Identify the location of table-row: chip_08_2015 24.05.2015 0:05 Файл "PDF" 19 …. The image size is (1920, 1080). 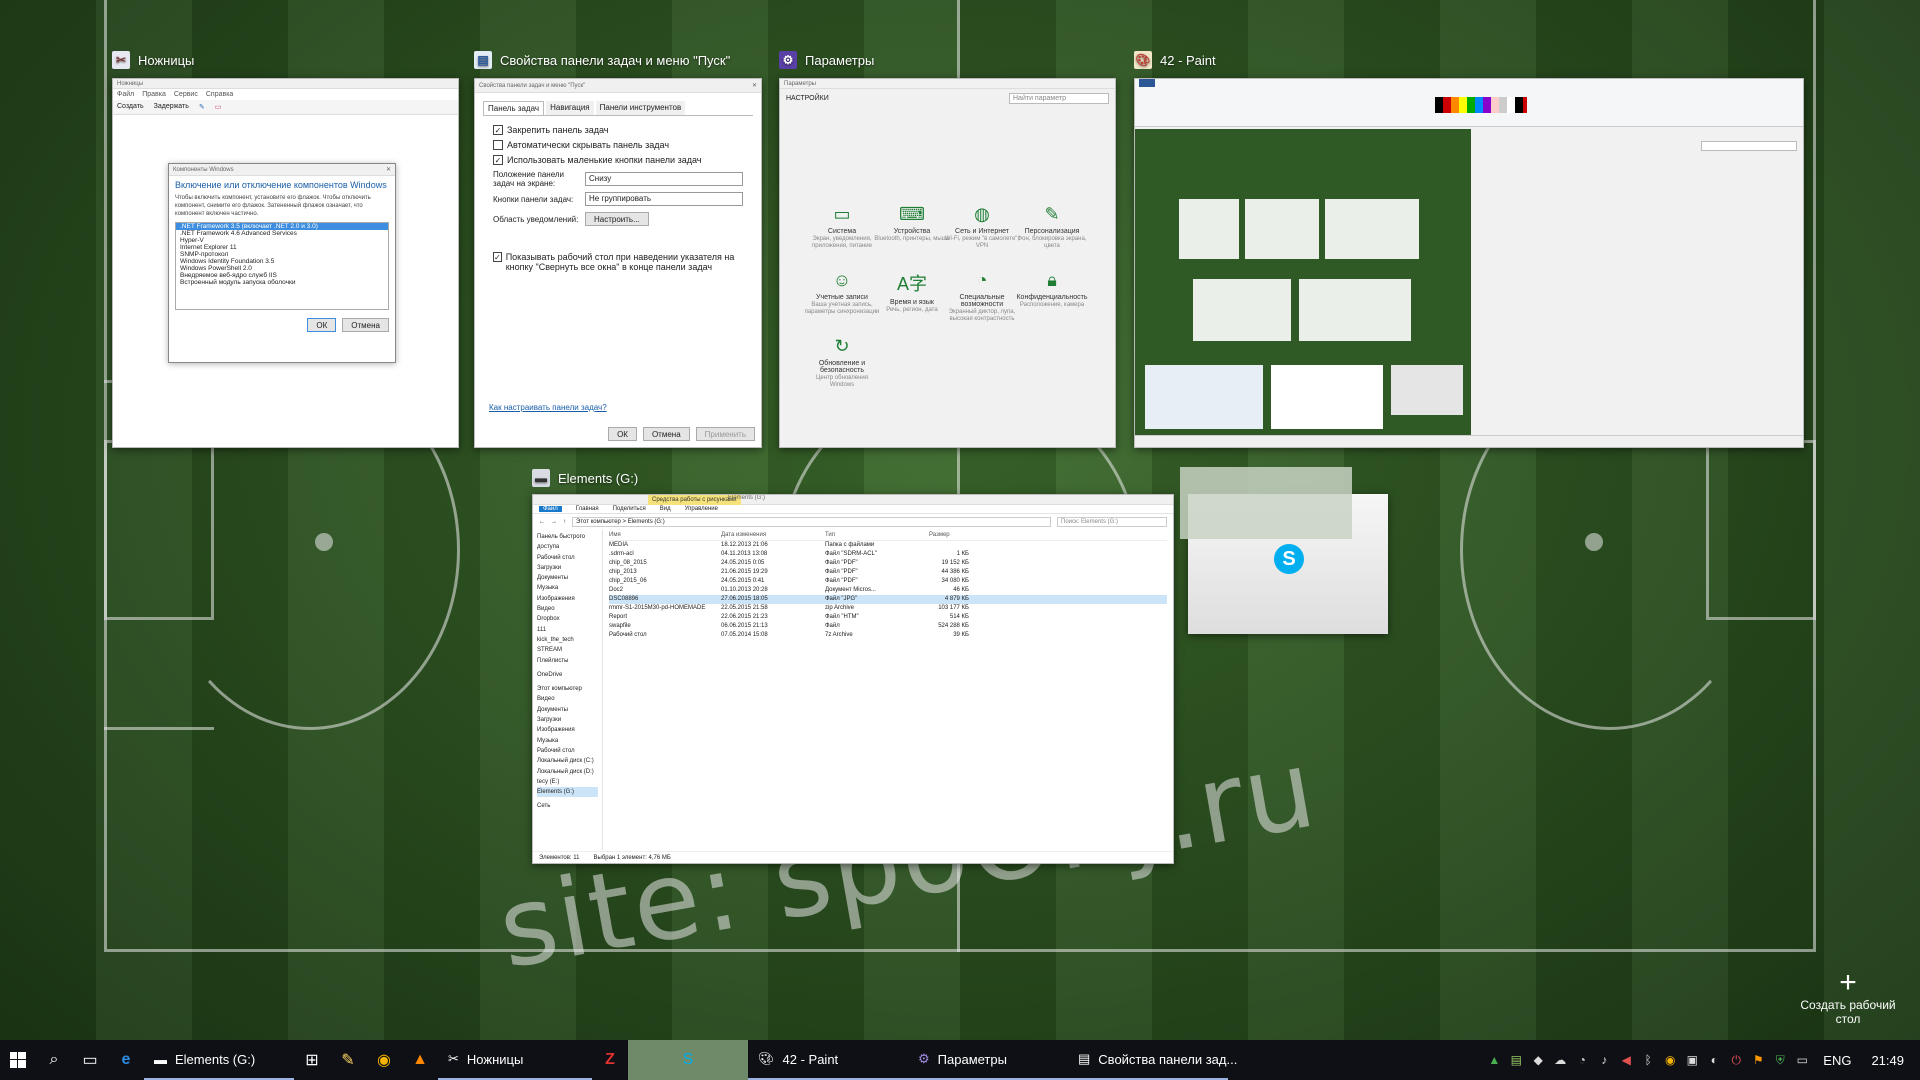
(888, 563).